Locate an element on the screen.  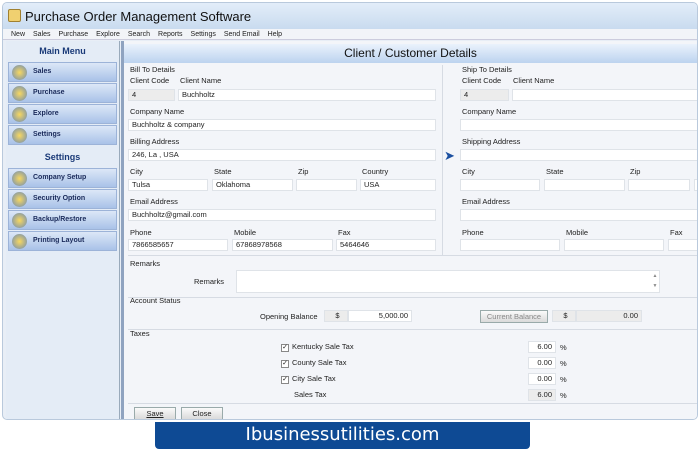
bill-zip-input is located at coordinates (326, 185).